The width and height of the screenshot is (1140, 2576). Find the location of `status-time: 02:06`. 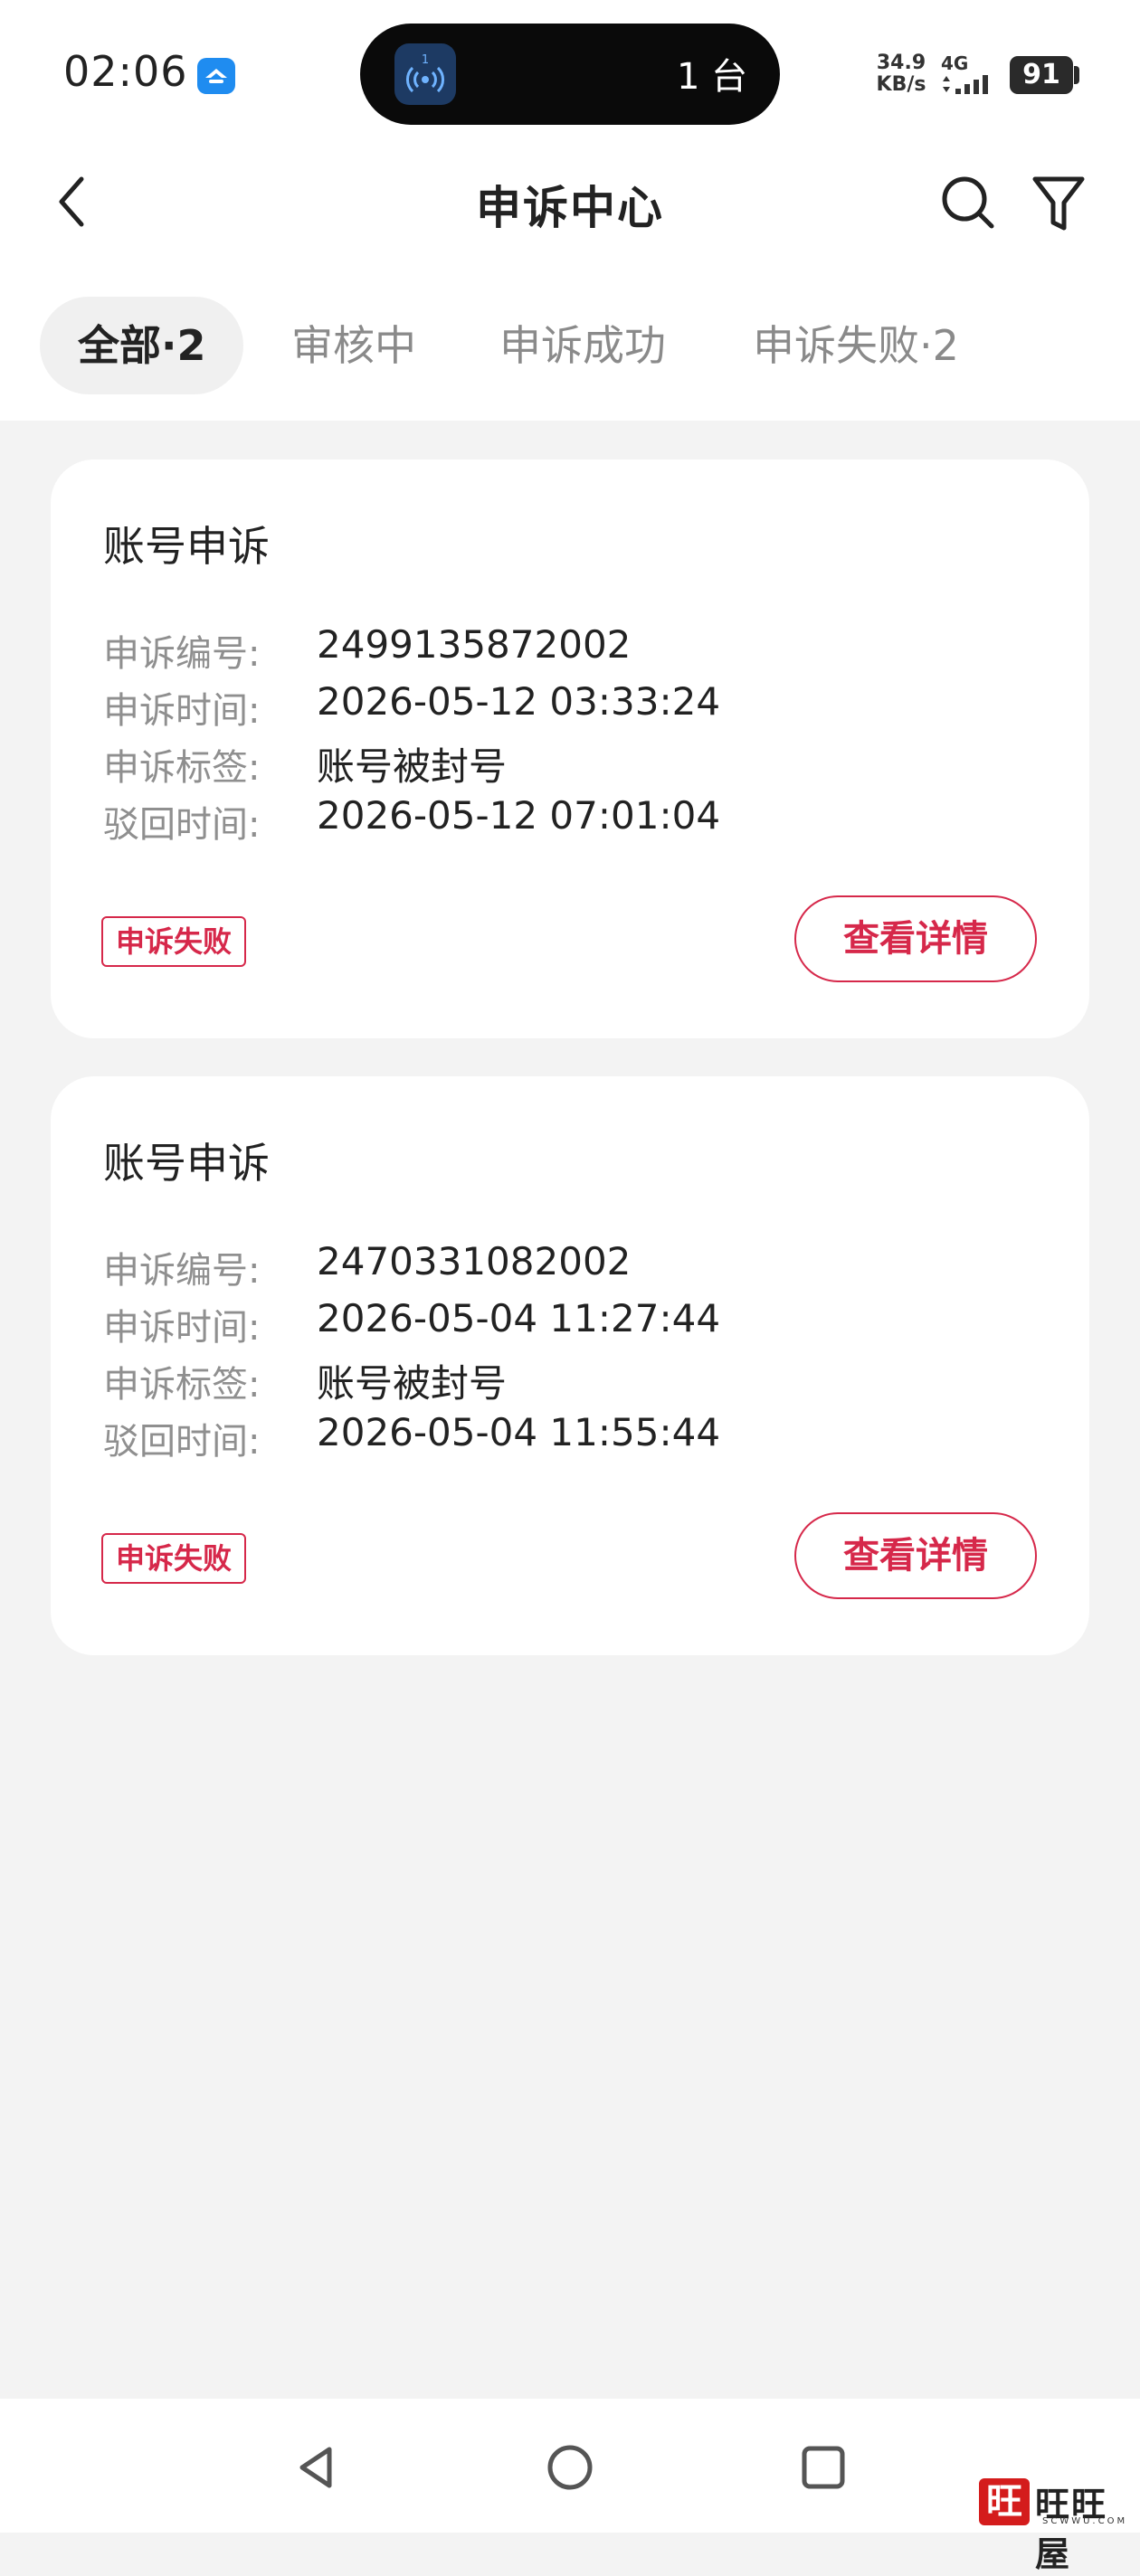

status-time: 02:06 is located at coordinates (125, 72).